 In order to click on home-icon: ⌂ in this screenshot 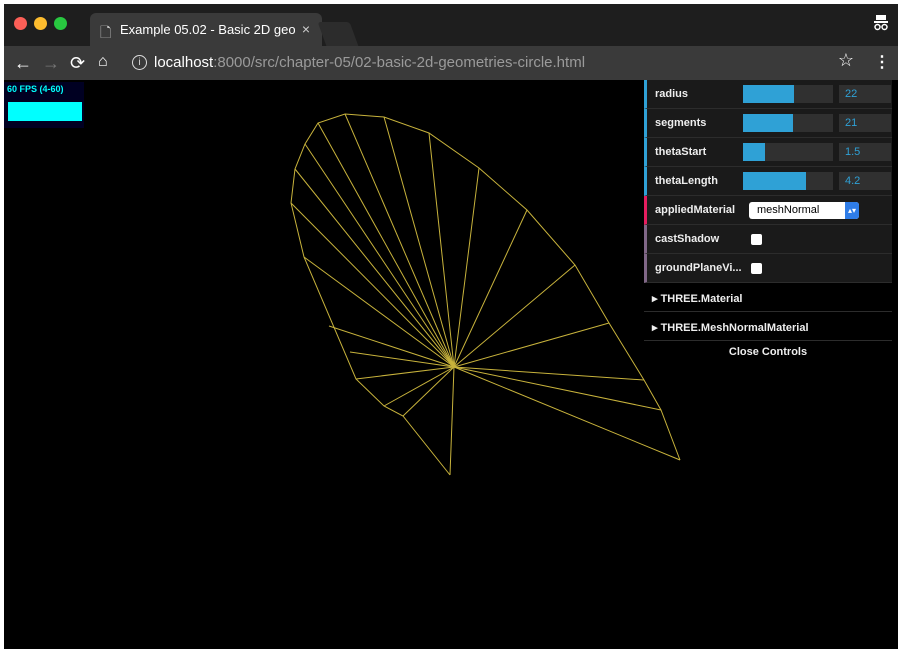, I will do `click(103, 62)`.